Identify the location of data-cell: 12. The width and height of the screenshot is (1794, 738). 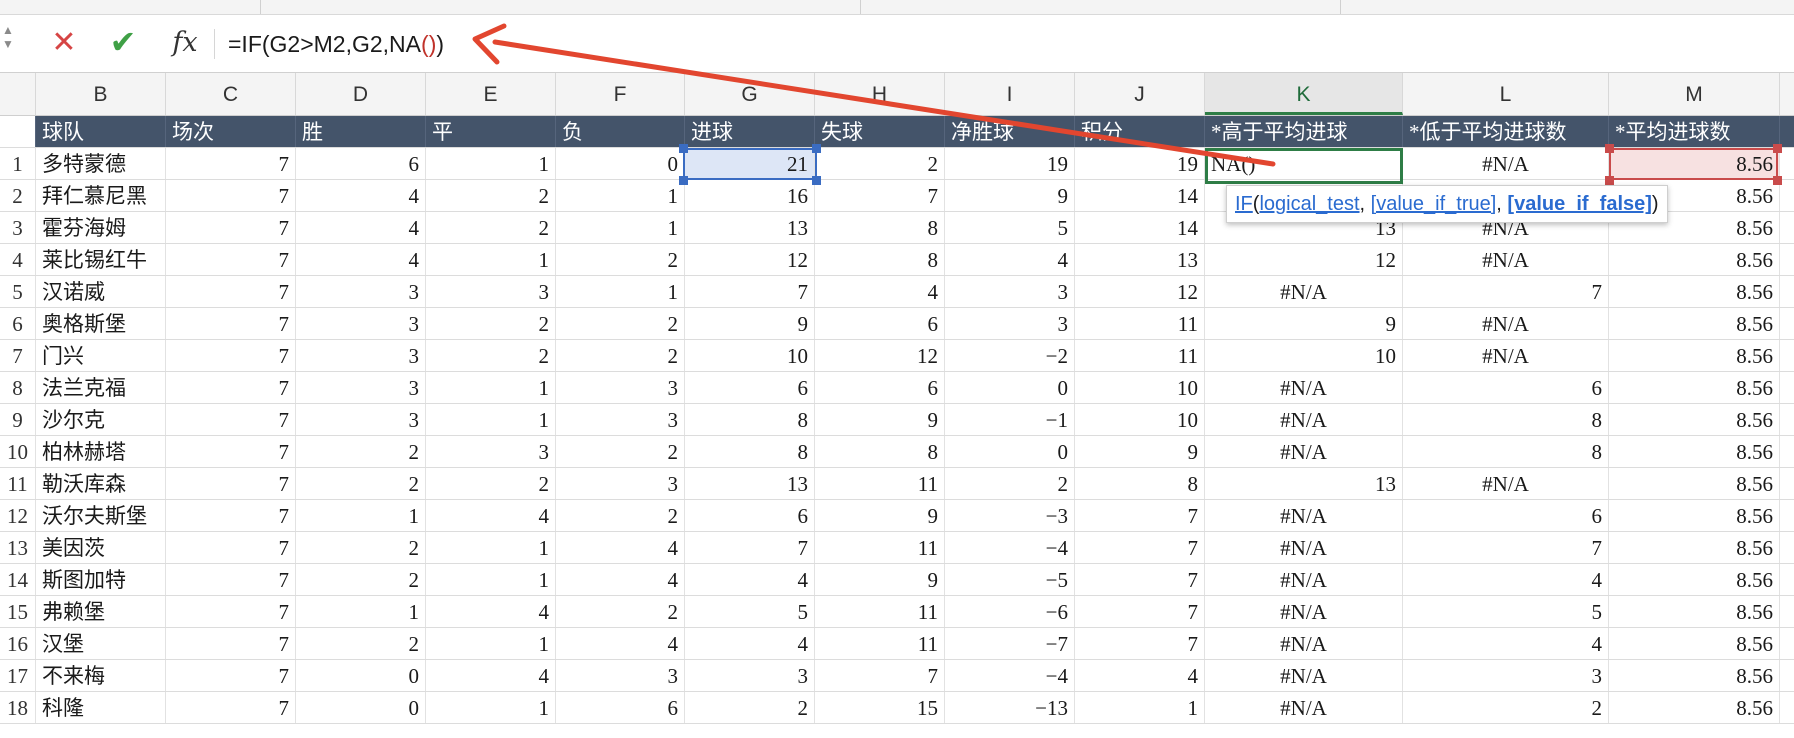
(880, 355).